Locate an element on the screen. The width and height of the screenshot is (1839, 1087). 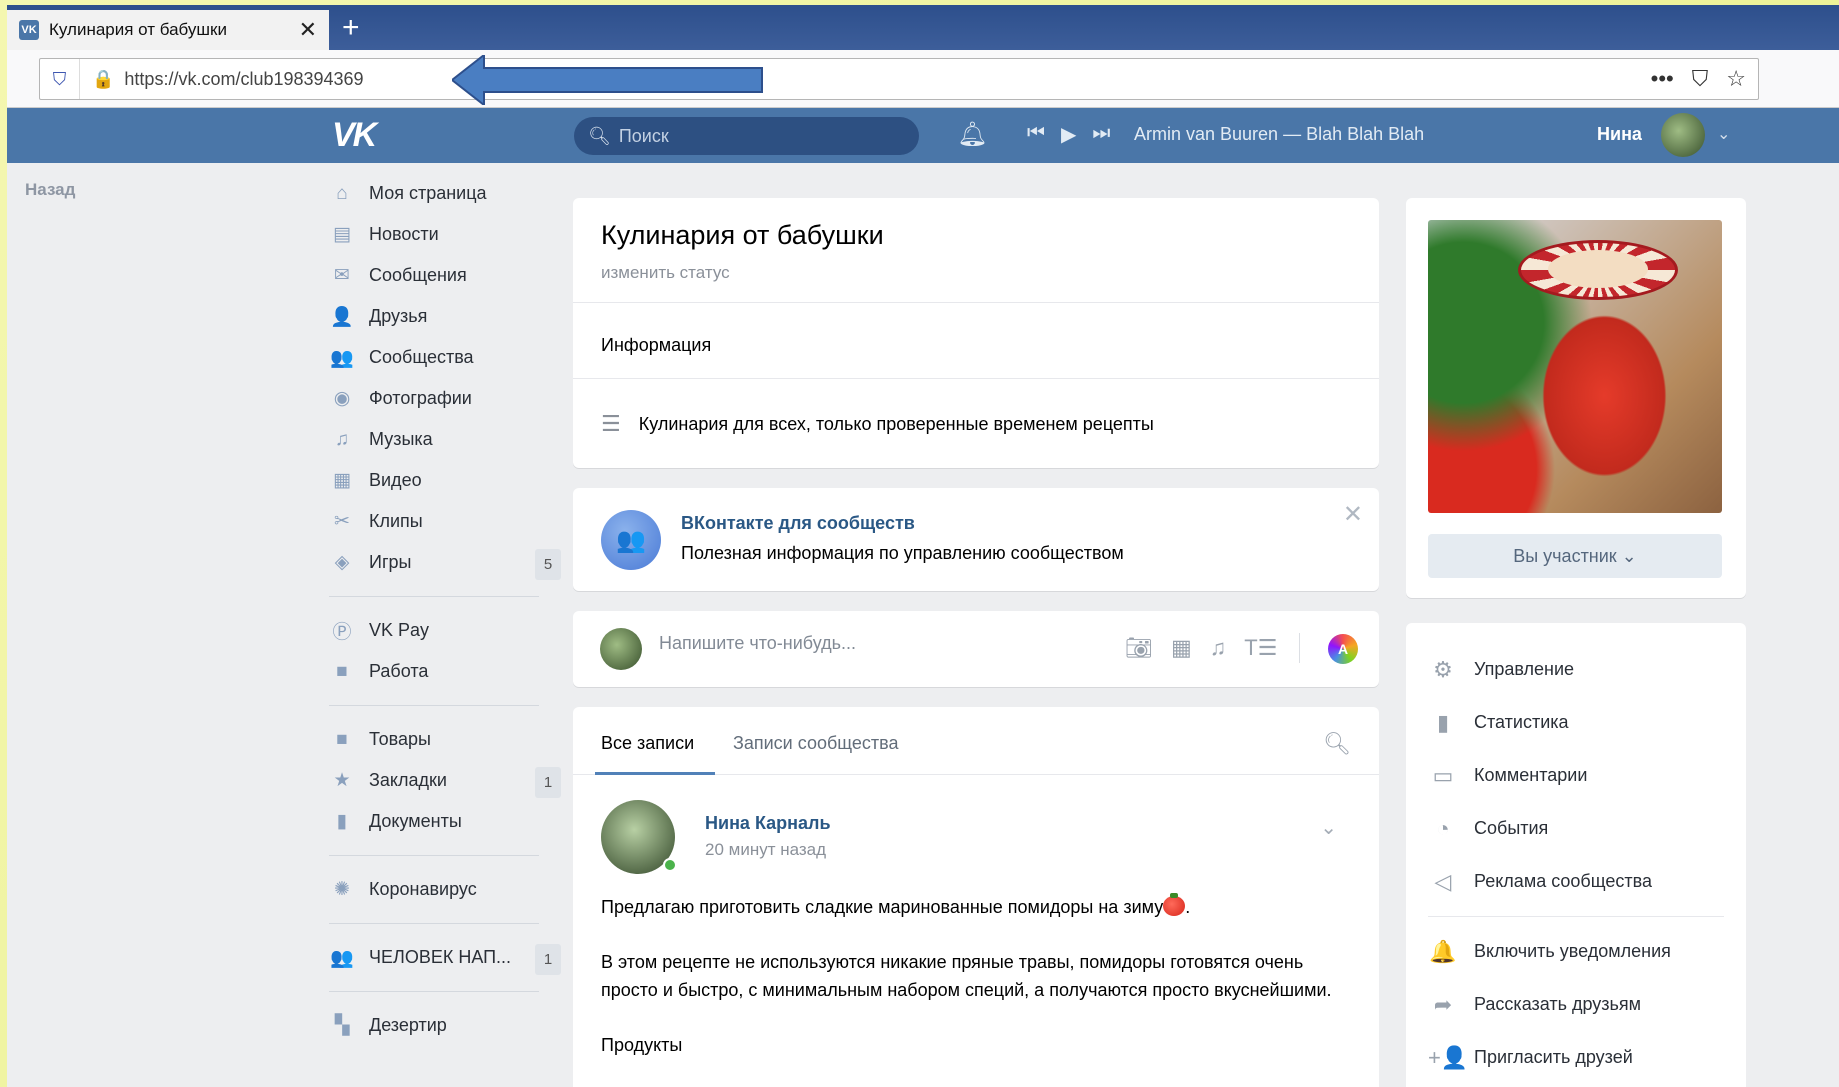
action-megaphone: ◁ Реклама сообщества is located at coordinates (1576, 881).